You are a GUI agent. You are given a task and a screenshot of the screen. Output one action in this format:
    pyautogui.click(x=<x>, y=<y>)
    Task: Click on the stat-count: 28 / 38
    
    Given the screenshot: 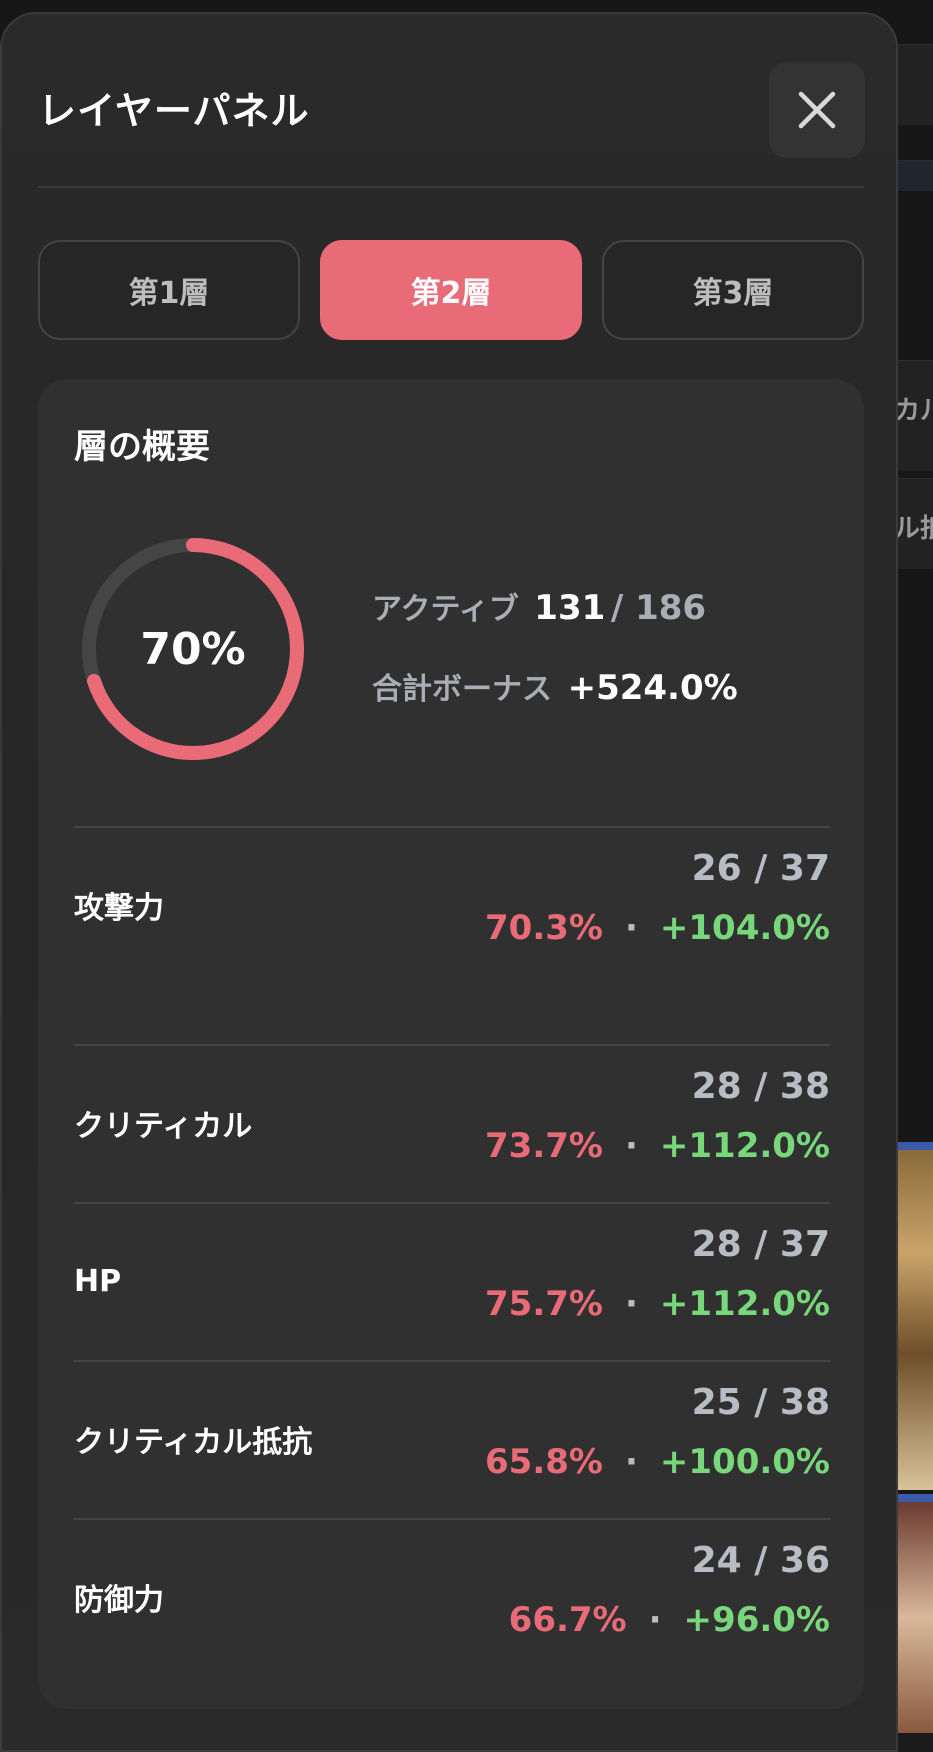 What is the action you would take?
    pyautogui.click(x=760, y=1086)
    